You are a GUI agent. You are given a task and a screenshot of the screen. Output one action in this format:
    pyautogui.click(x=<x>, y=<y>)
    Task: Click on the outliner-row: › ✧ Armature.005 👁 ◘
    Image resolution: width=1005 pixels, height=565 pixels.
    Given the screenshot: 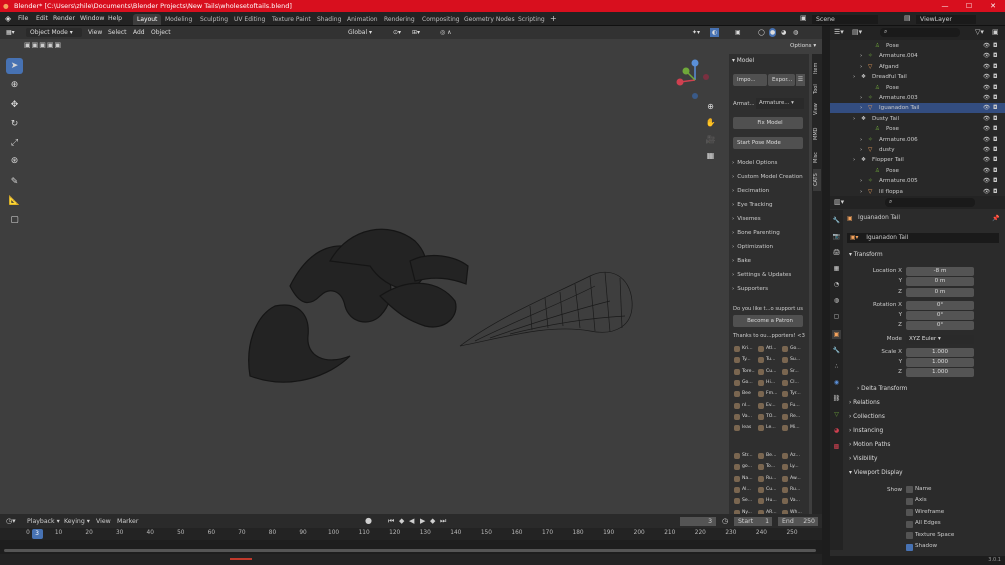 What is the action you would take?
    pyautogui.click(x=917, y=181)
    